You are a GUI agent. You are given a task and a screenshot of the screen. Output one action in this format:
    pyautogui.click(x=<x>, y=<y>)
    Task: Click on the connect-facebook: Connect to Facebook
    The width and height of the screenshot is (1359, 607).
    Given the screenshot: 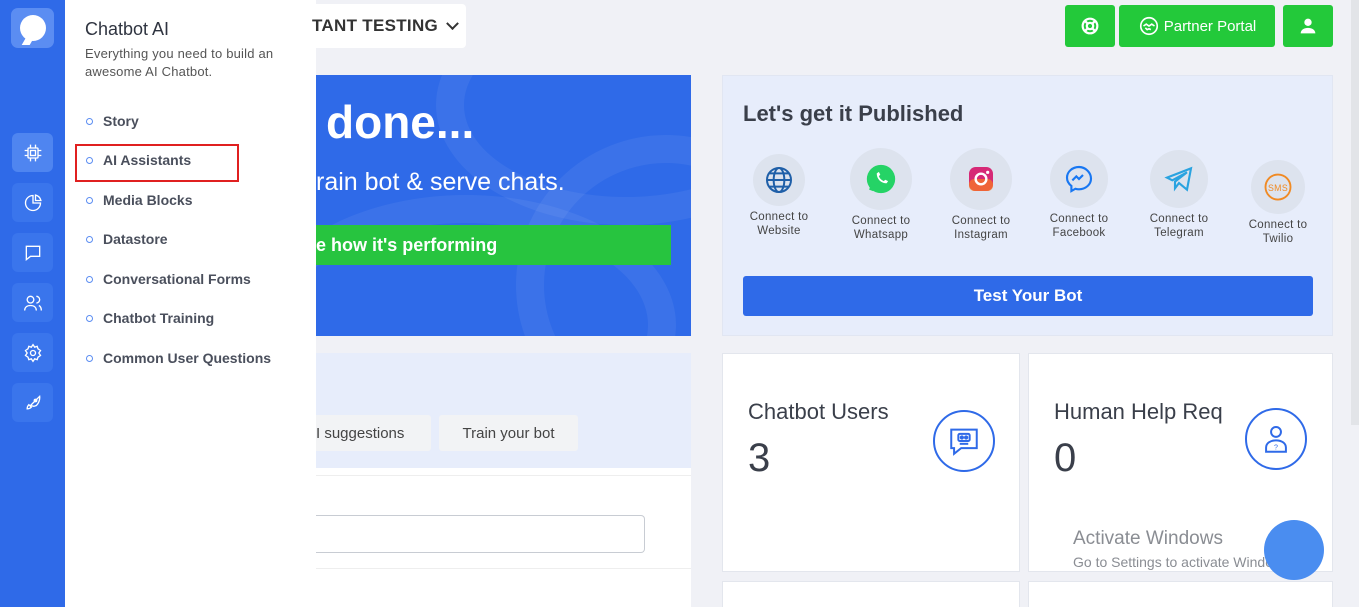 What is the action you would take?
    pyautogui.click(x=1079, y=195)
    